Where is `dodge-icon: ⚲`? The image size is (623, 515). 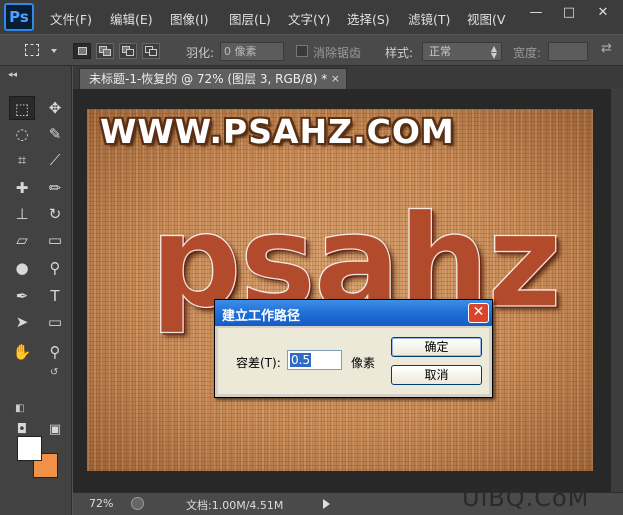 dodge-icon: ⚲ is located at coordinates (55, 268).